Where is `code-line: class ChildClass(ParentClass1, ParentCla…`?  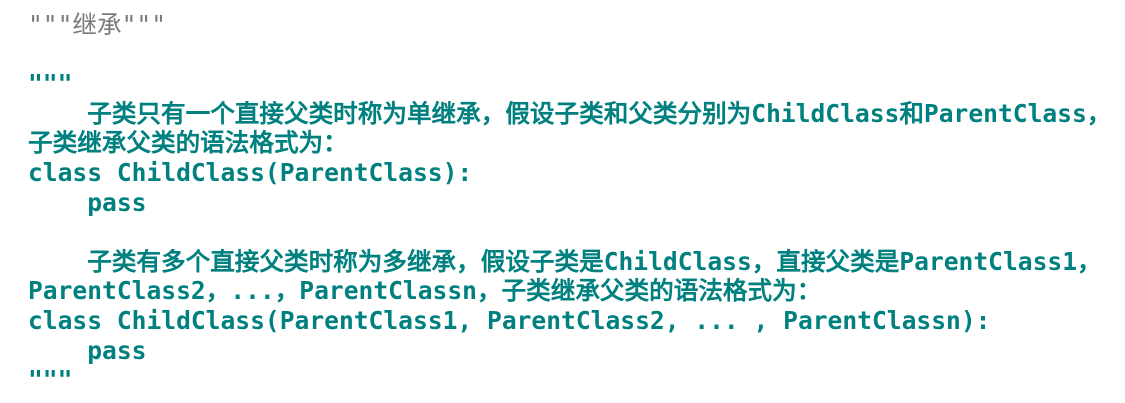
code-line: class ChildClass(ParentClass1, ParentCla… is located at coordinates (509, 320).